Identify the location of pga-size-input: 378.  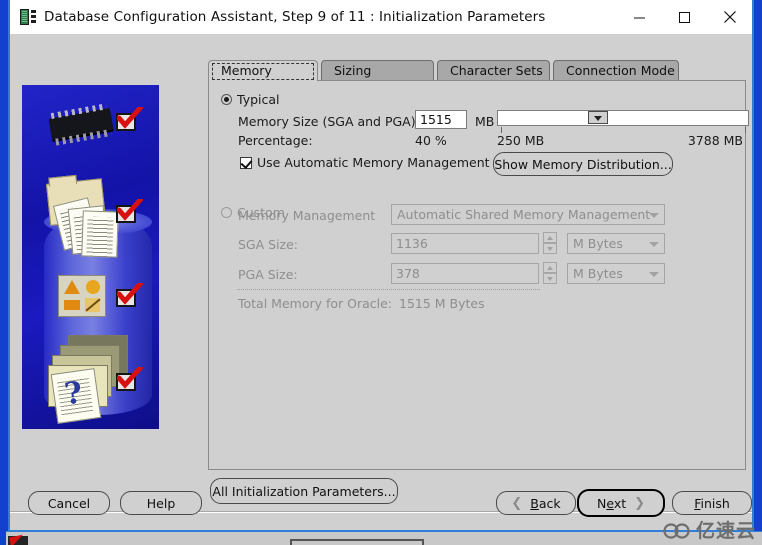
(465, 273).